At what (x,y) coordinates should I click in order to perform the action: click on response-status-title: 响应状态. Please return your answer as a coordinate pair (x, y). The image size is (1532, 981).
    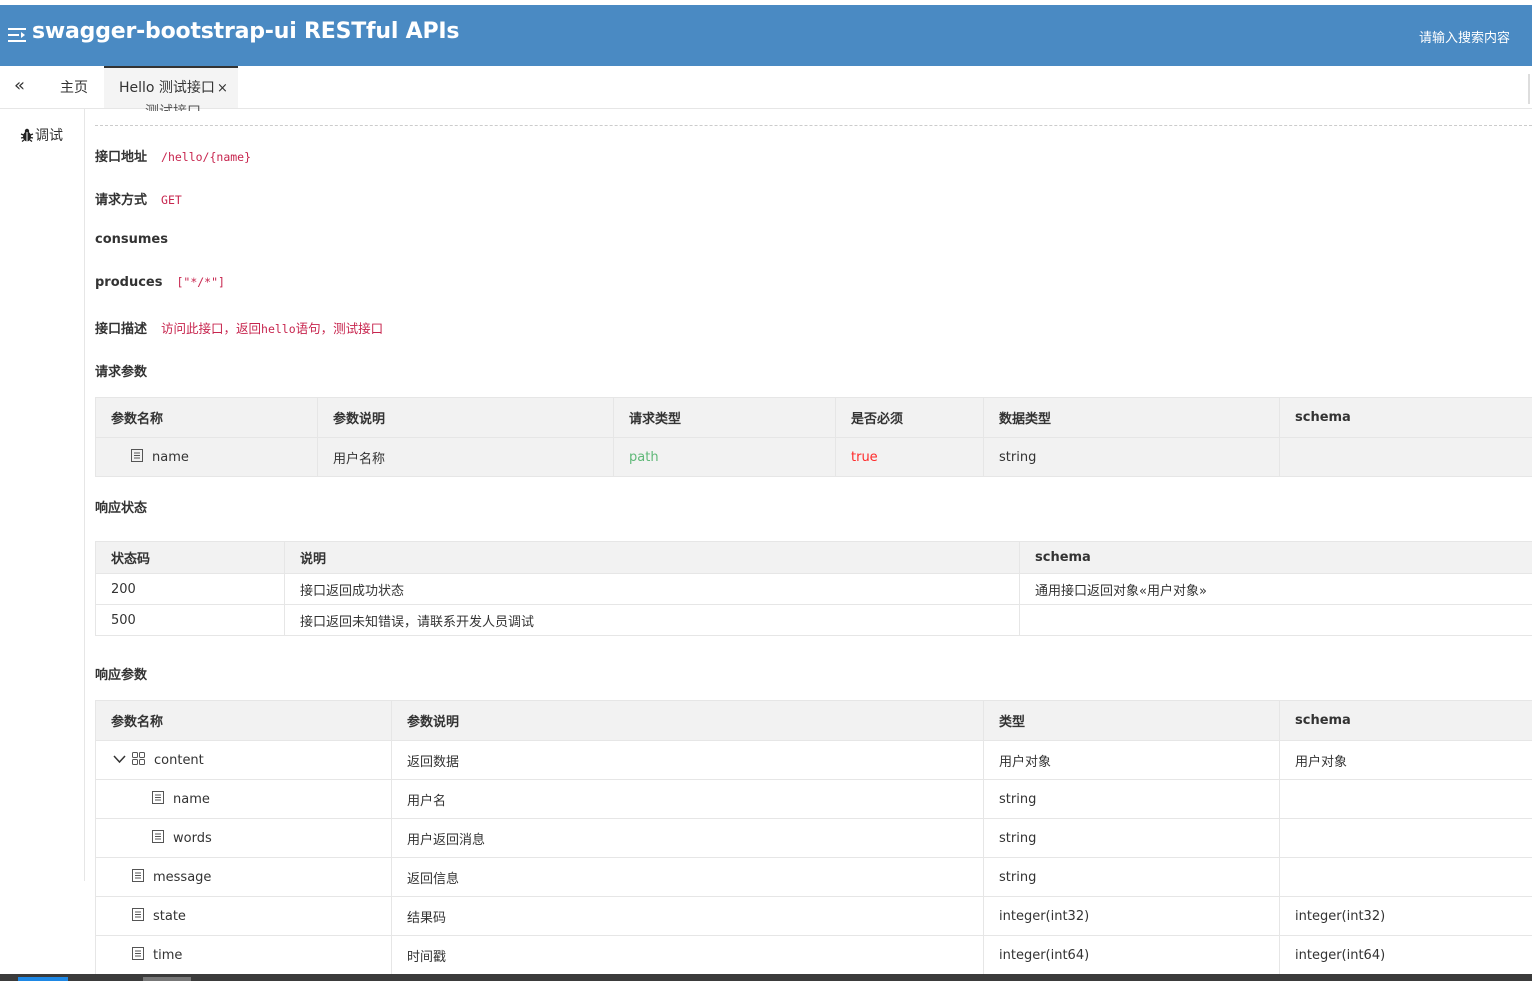
    Looking at the image, I should click on (121, 508).